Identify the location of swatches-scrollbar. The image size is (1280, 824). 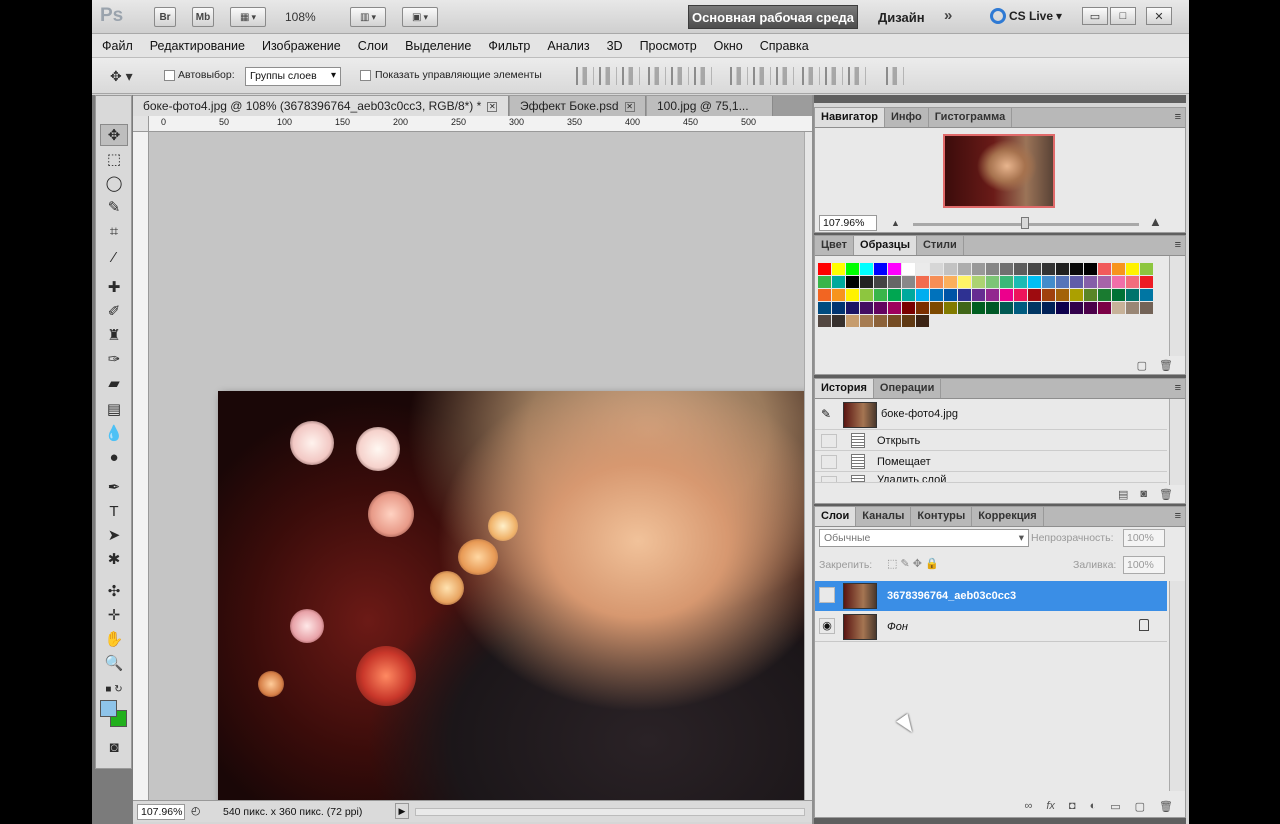
(1177, 306).